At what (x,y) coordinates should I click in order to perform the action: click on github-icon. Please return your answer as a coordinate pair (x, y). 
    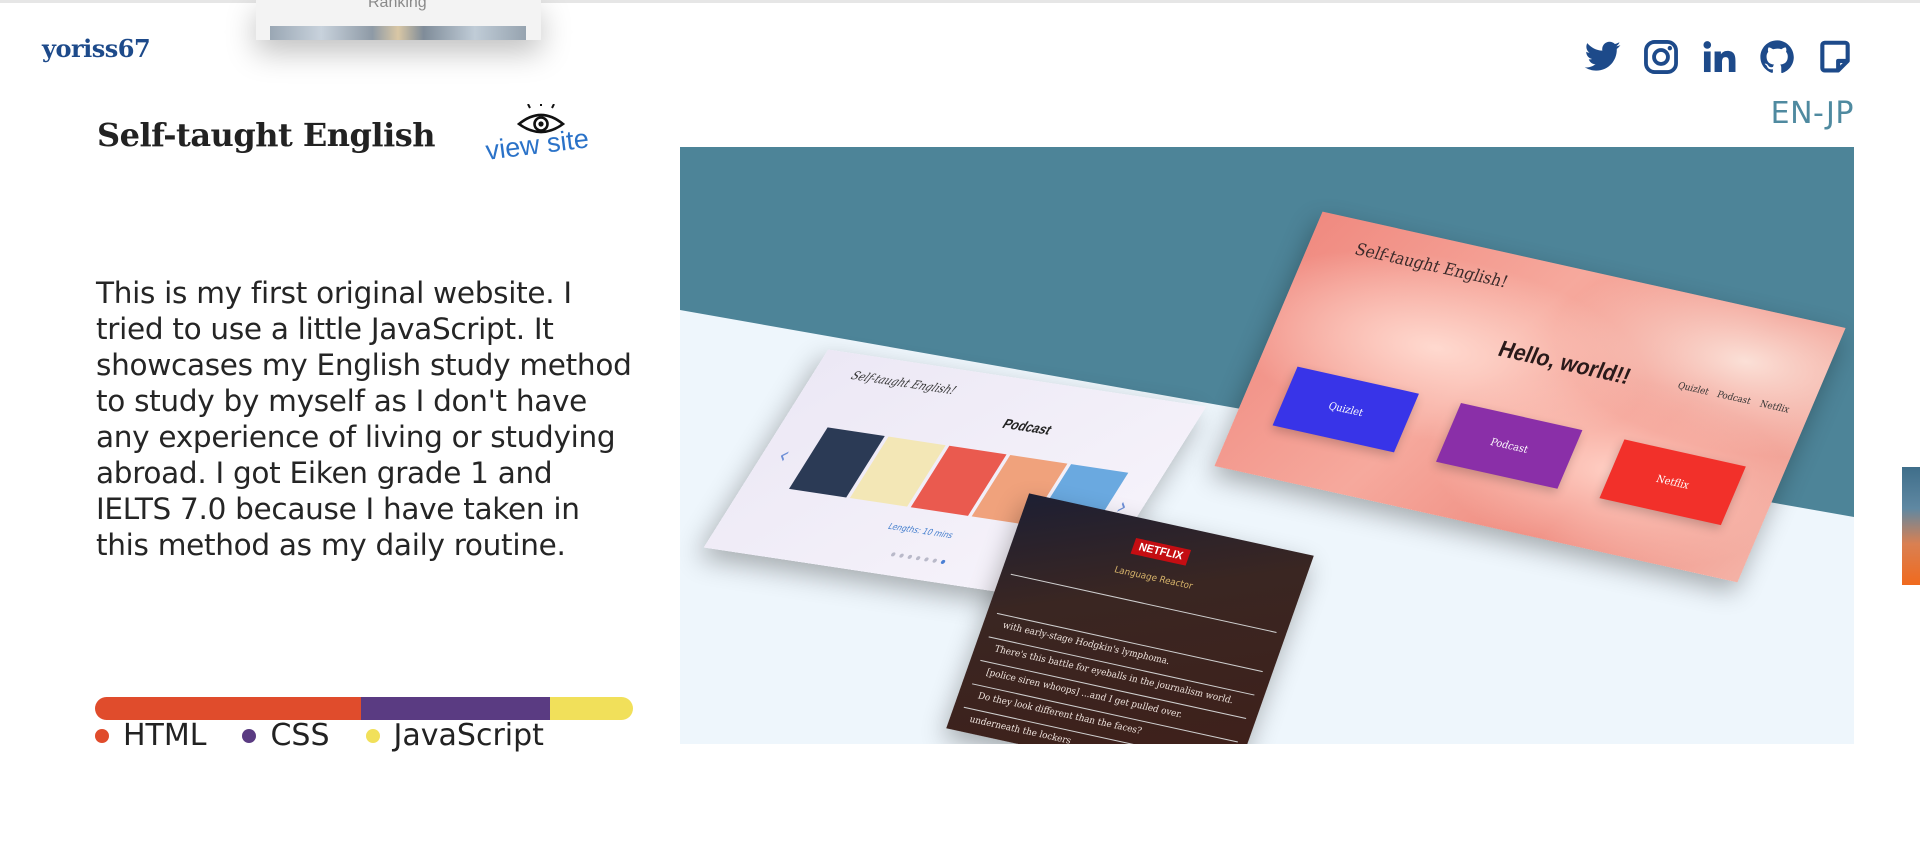
    Looking at the image, I should click on (1777, 57).